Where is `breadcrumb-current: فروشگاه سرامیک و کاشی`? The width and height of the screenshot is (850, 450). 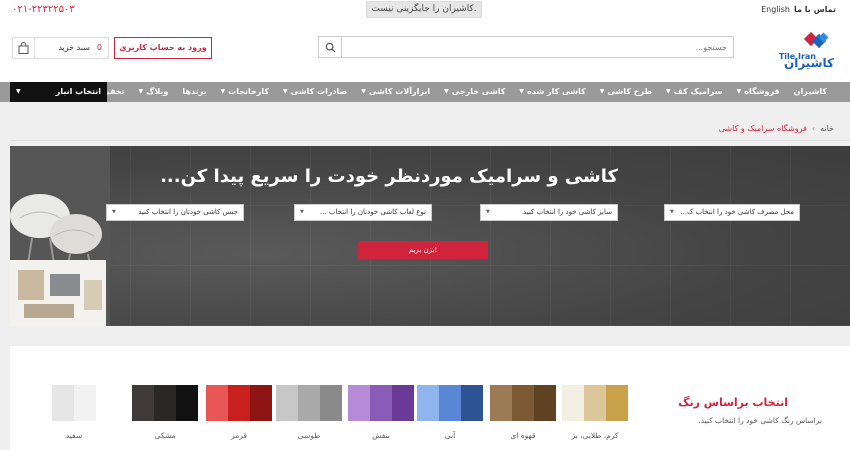 breadcrumb-current: فروشگاه سرامیک و کاشی is located at coordinates (763, 128).